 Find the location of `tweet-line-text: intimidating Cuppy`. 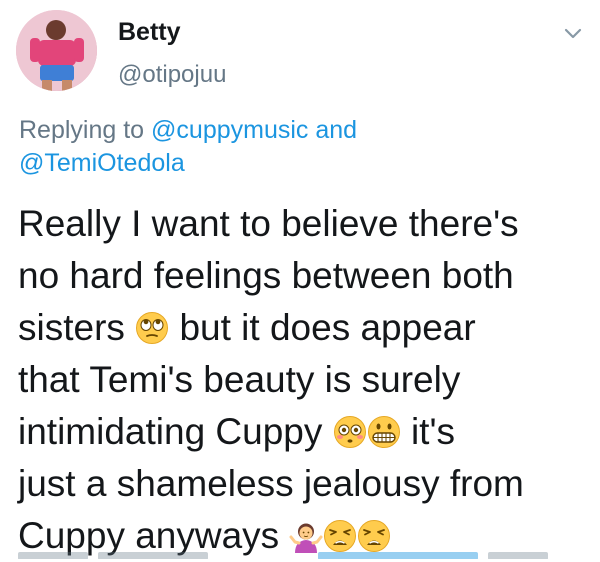

tweet-line-text: intimidating Cuppy is located at coordinates (170, 431).